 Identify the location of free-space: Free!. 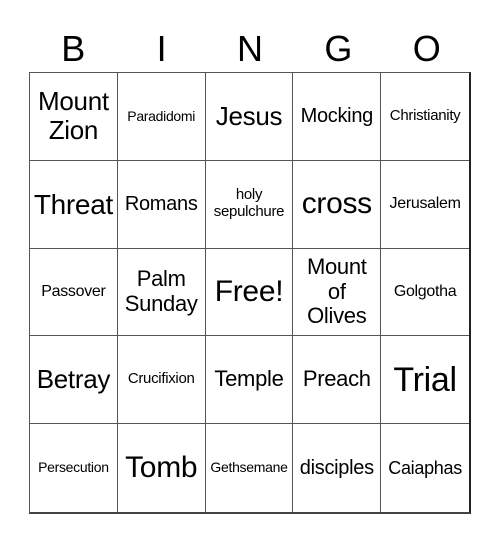
(249, 292).